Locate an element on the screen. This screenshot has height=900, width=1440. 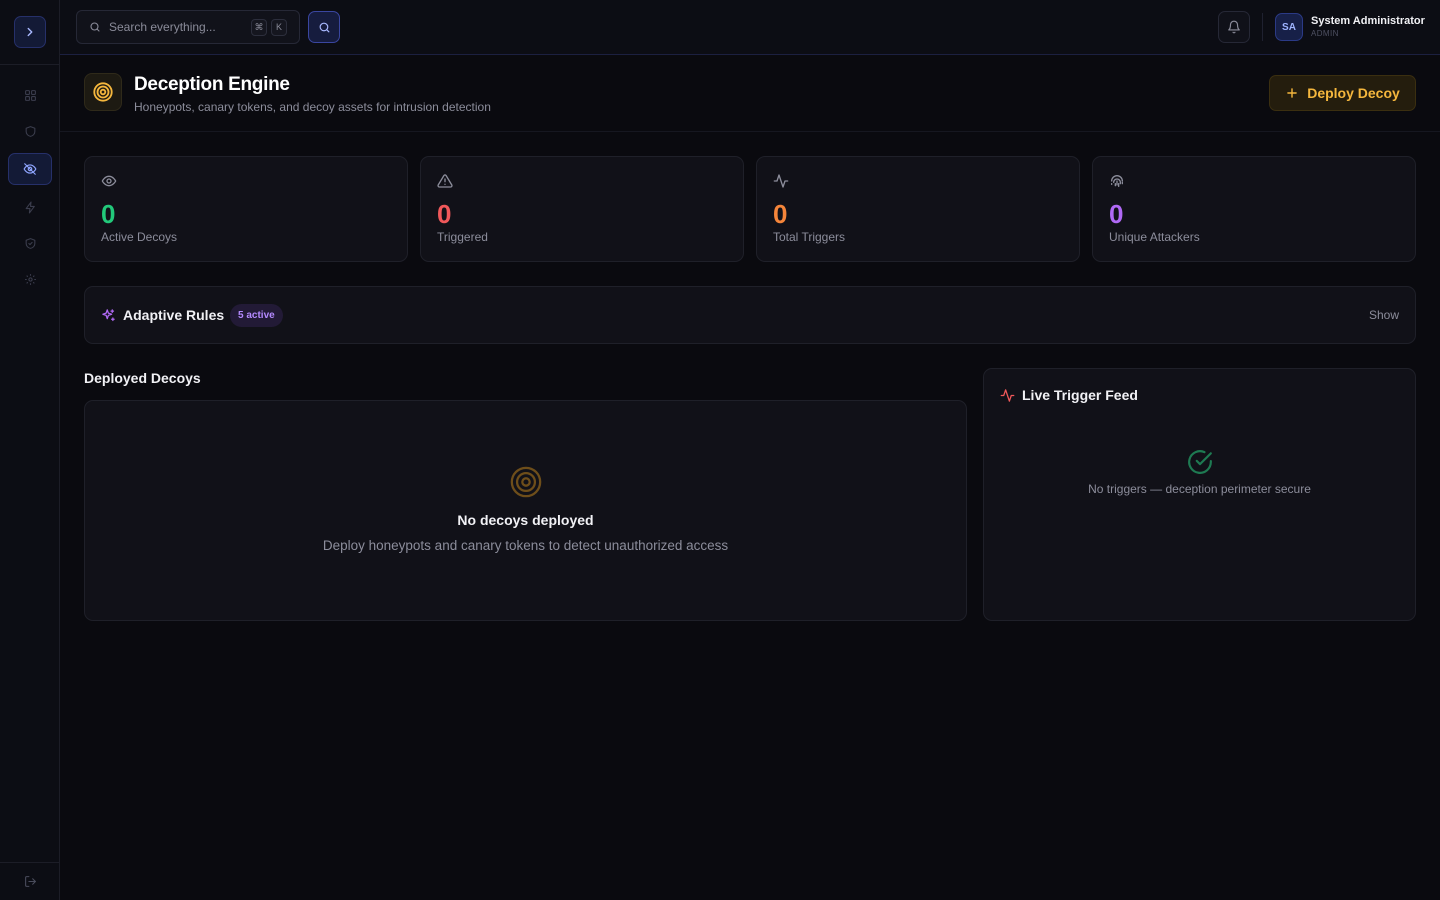
stat-label: Active Decoys is located at coordinates (139, 237).